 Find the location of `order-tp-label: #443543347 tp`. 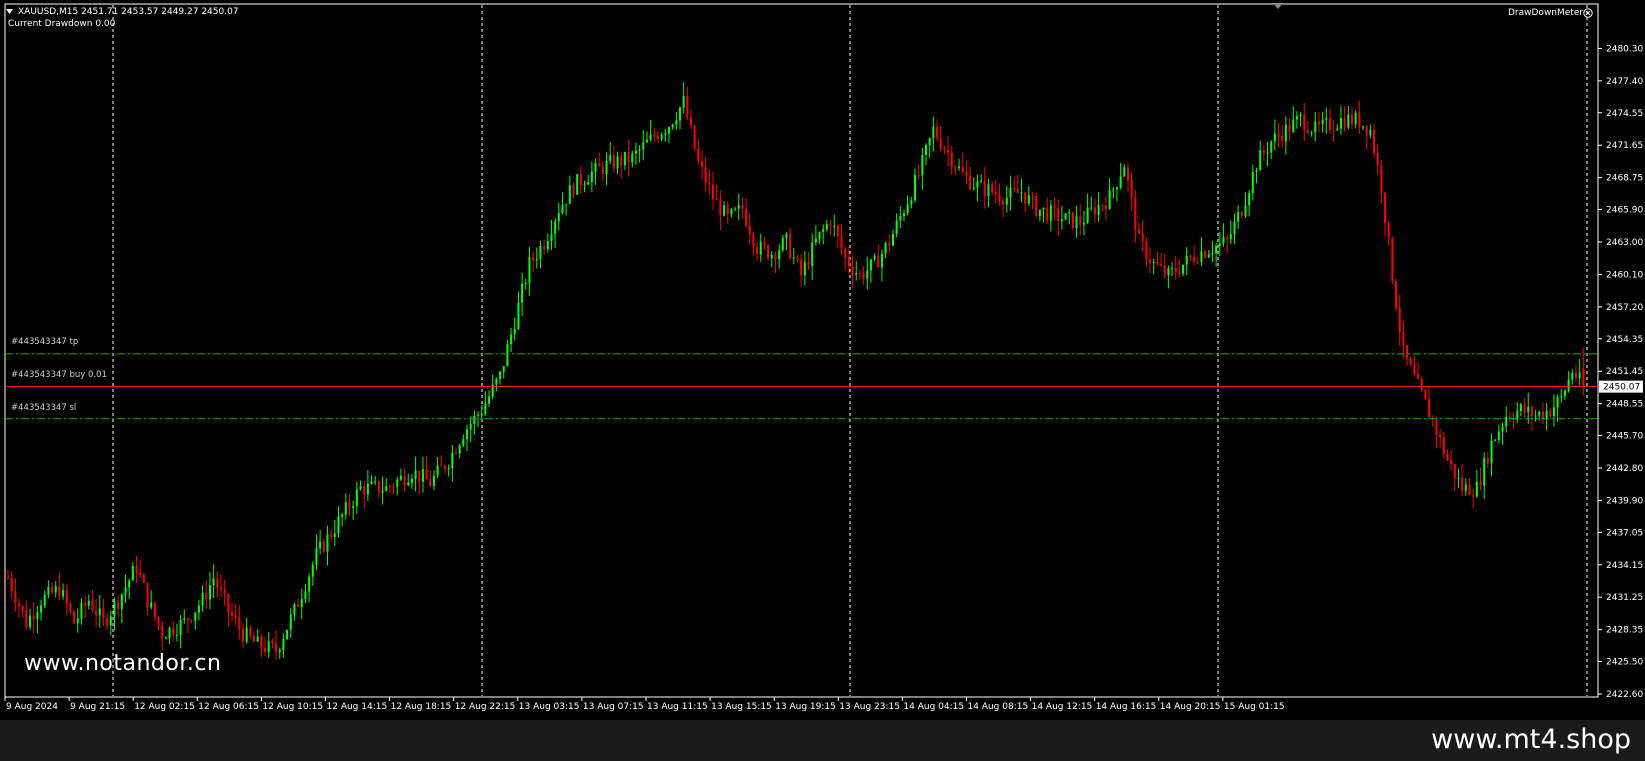

order-tp-label: #443543347 tp is located at coordinates (44, 342).